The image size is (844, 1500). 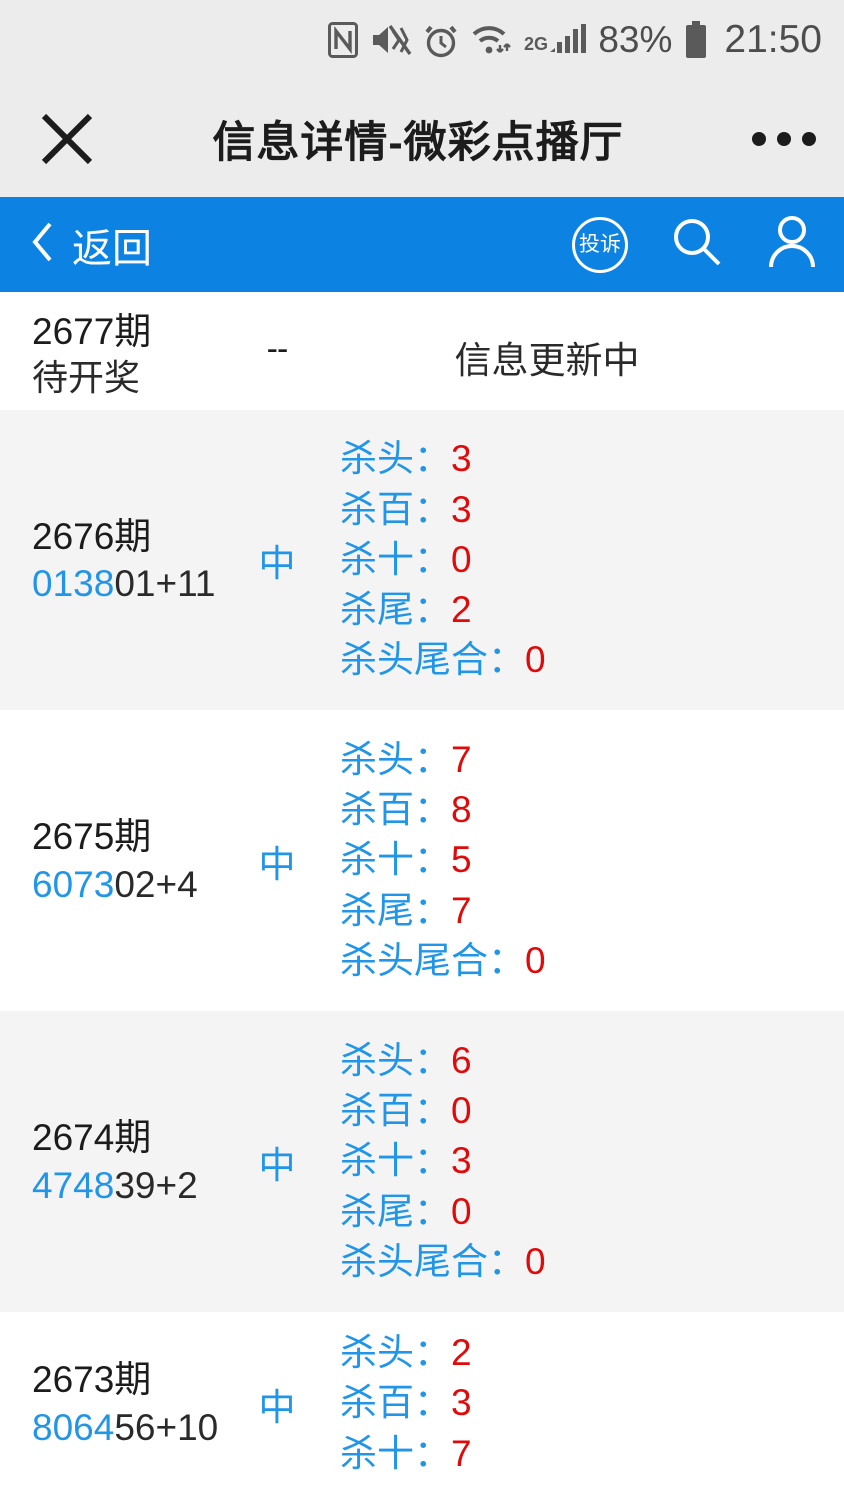 What do you see at coordinates (536, 44) in the screenshot?
I see `svg-text: 2G` at bounding box center [536, 44].